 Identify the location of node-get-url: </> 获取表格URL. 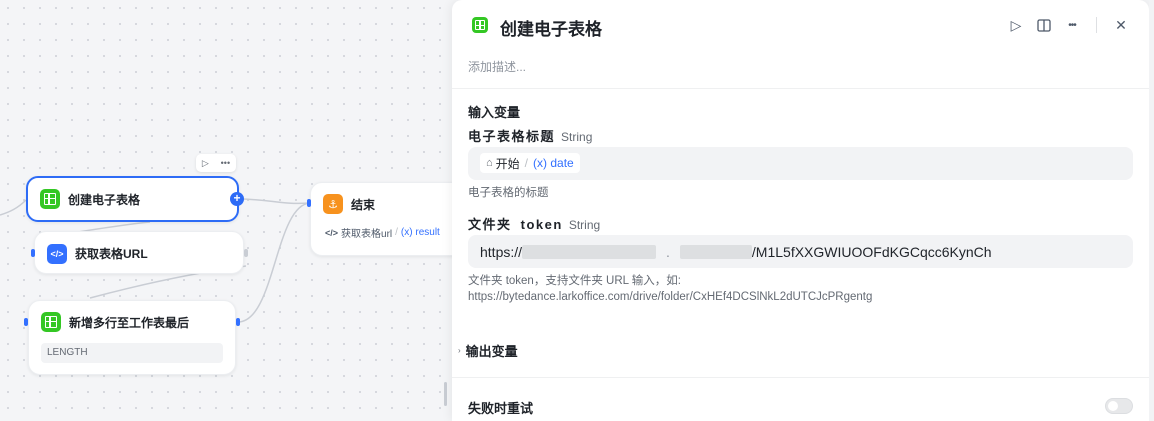
(139, 252).